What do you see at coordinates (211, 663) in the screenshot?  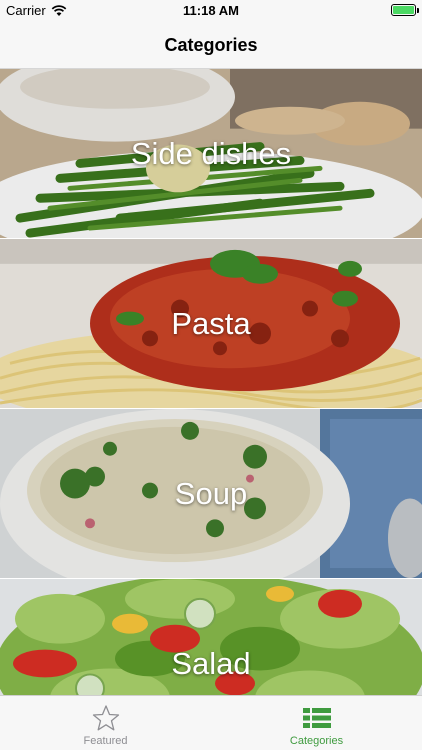 I see `category-label: Salad` at bounding box center [211, 663].